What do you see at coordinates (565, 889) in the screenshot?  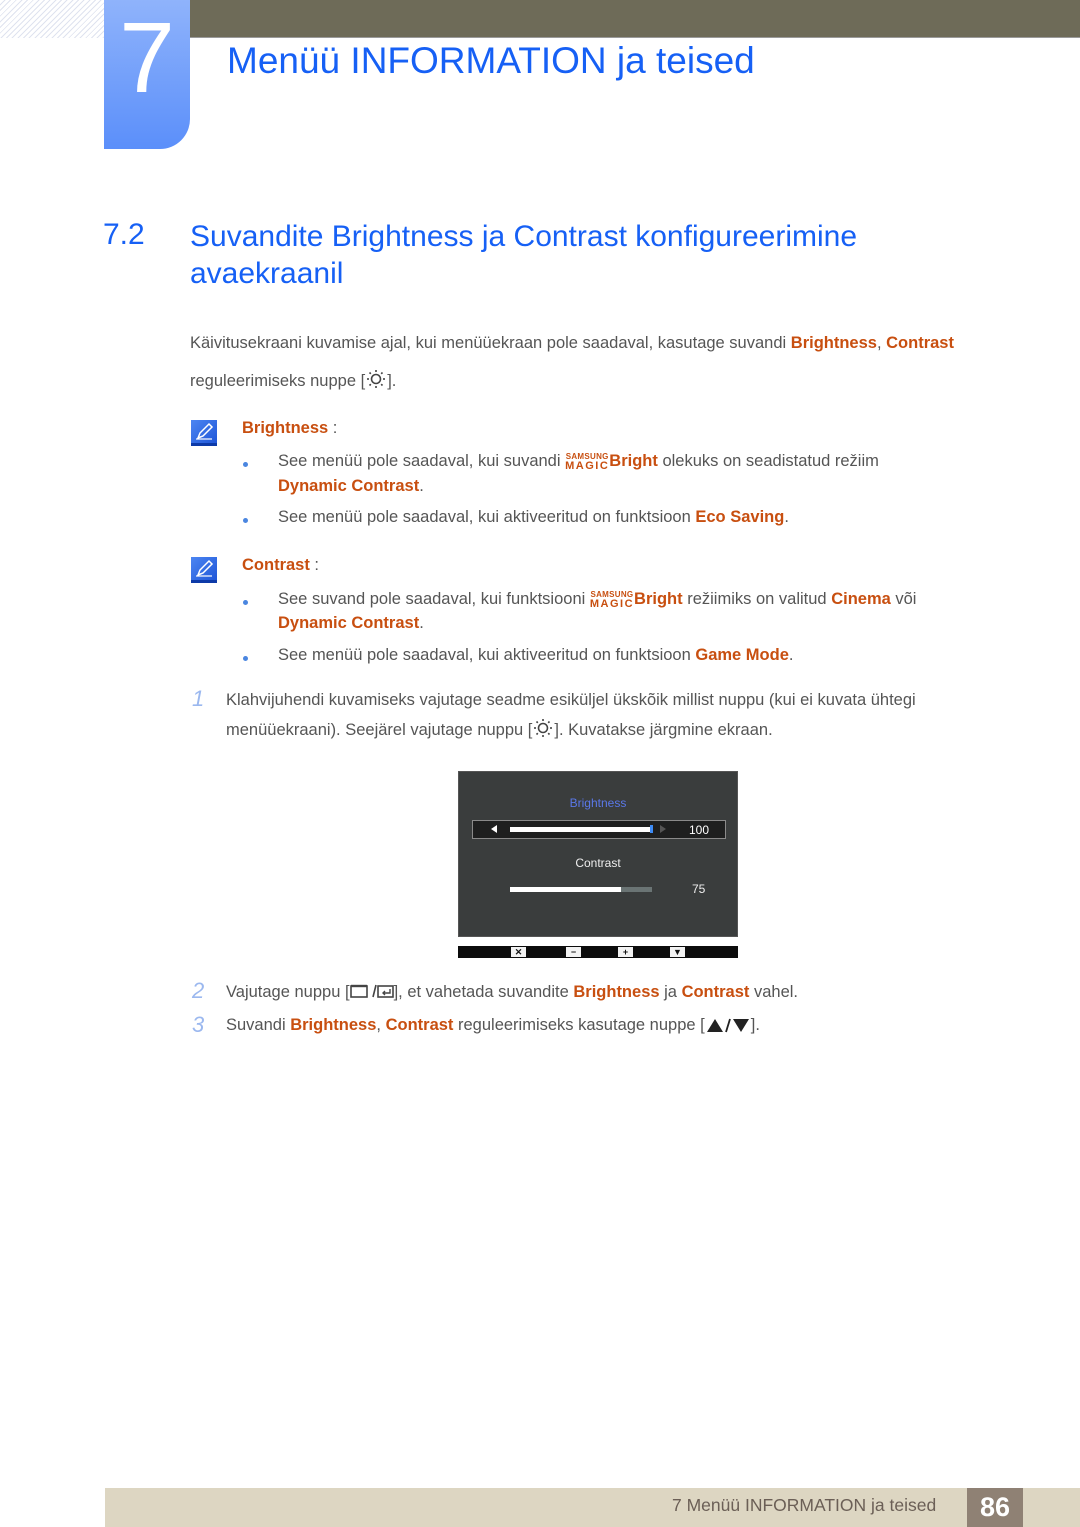 I see `osd-contrast-fill` at bounding box center [565, 889].